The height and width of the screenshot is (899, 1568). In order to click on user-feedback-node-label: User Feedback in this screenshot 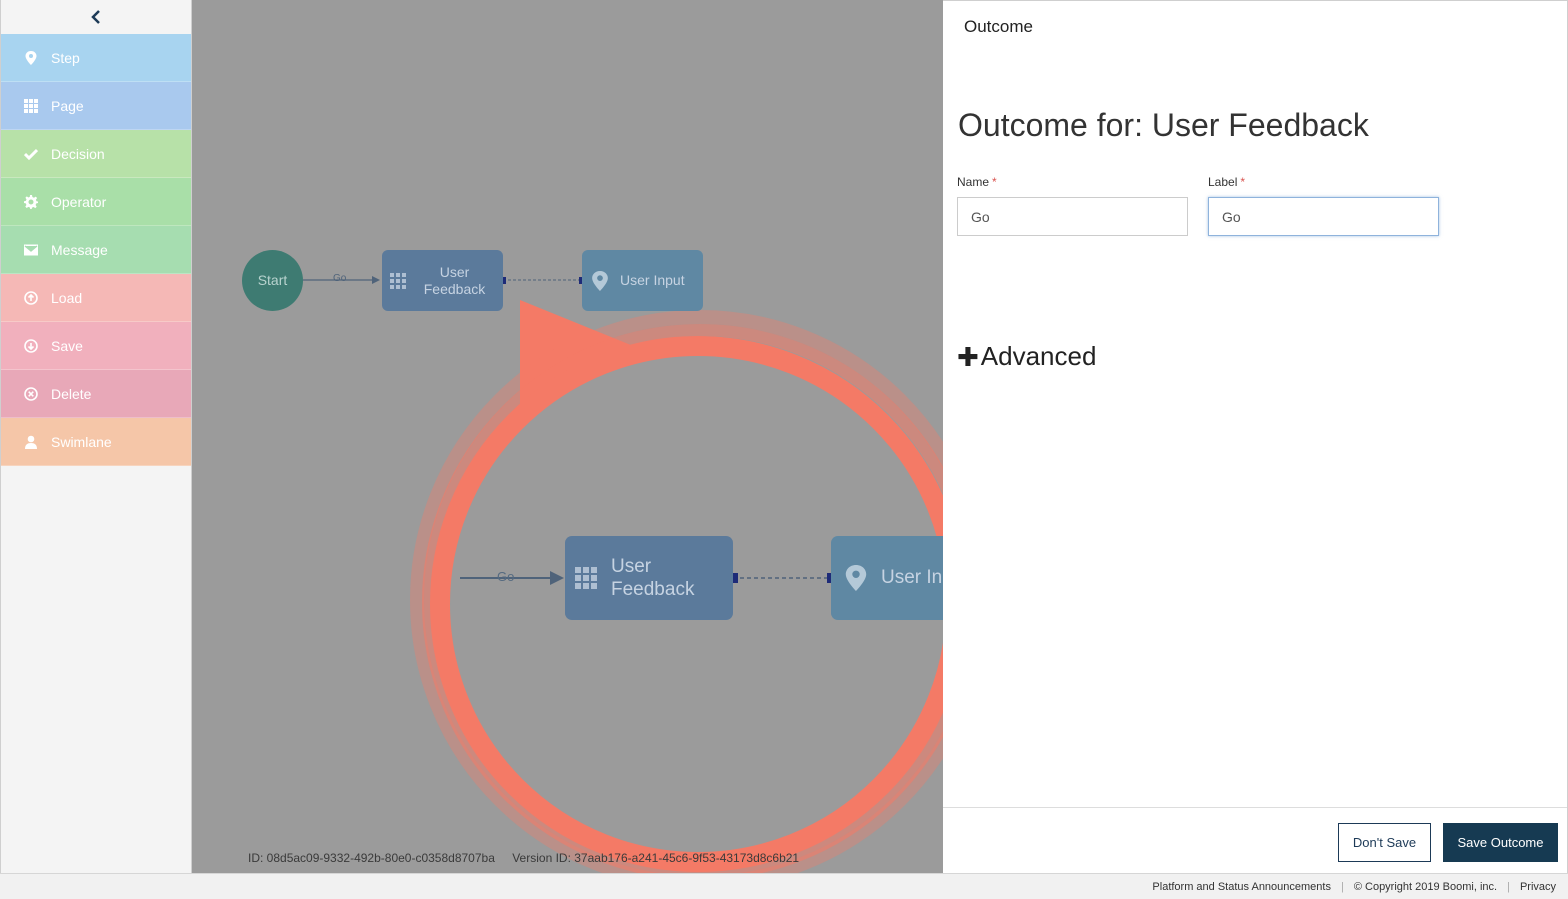, I will do `click(454, 280)`.